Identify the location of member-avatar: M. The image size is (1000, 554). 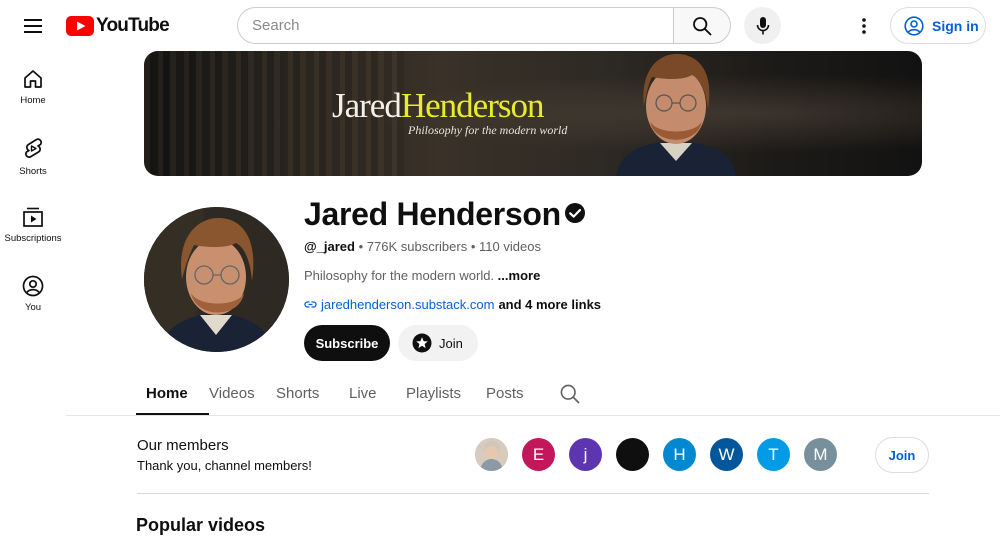
(820, 454).